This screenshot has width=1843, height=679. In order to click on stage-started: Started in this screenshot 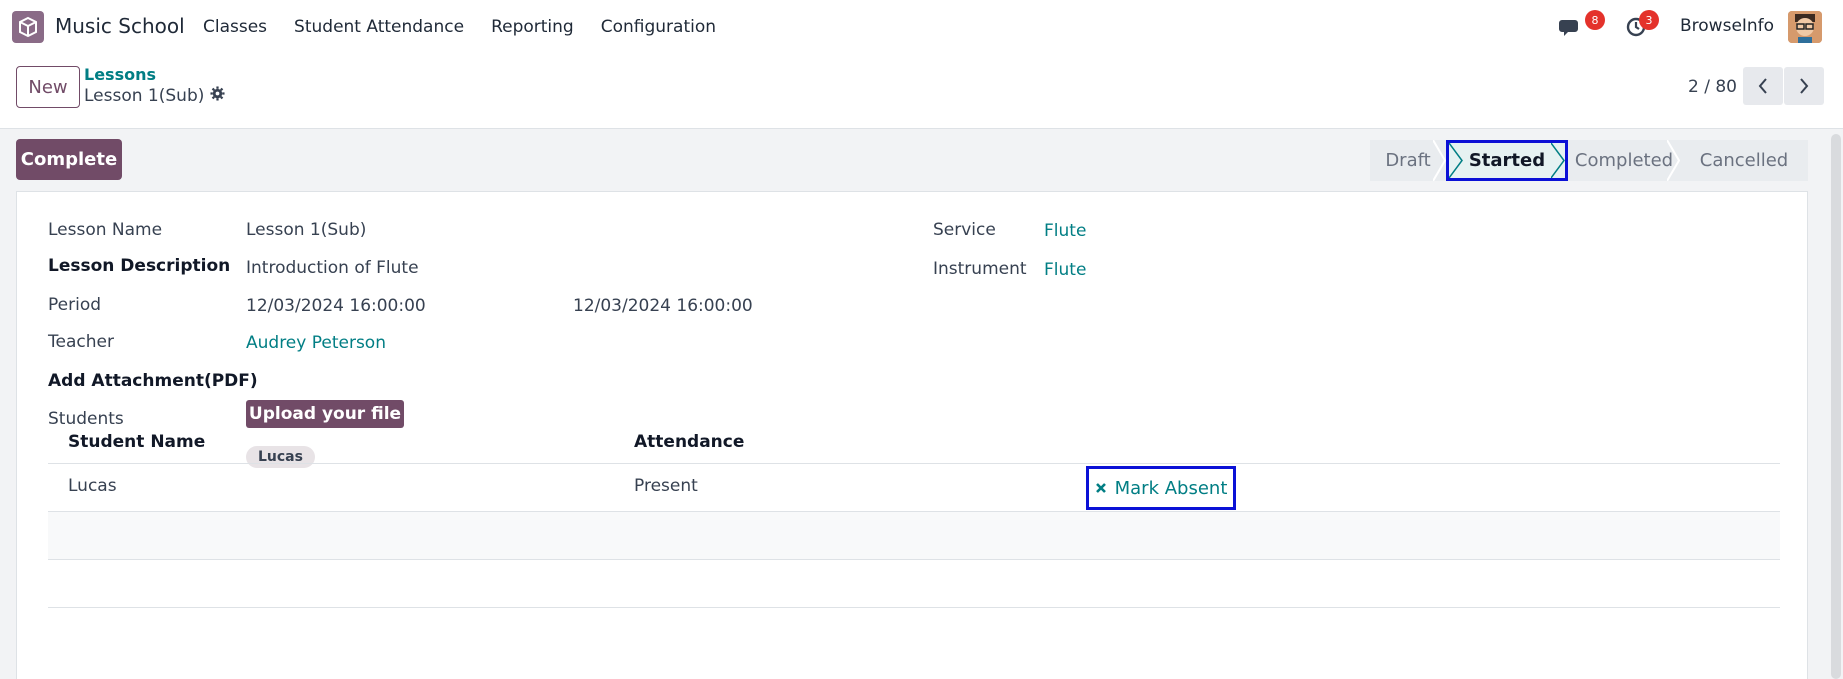, I will do `click(1507, 160)`.